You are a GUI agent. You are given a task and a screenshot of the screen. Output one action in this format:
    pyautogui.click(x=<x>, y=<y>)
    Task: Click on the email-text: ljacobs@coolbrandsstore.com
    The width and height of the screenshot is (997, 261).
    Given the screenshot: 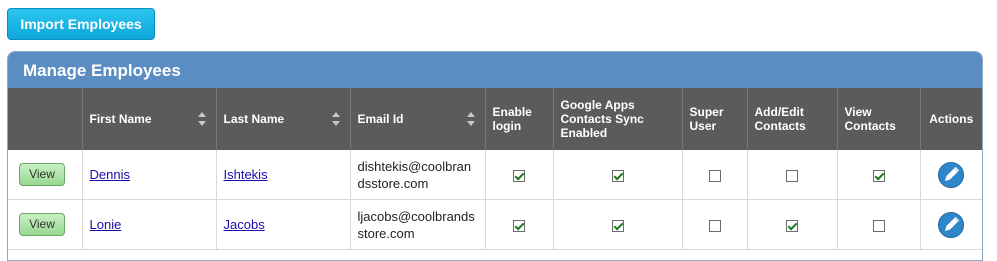 What is the action you would take?
    pyautogui.click(x=416, y=224)
    